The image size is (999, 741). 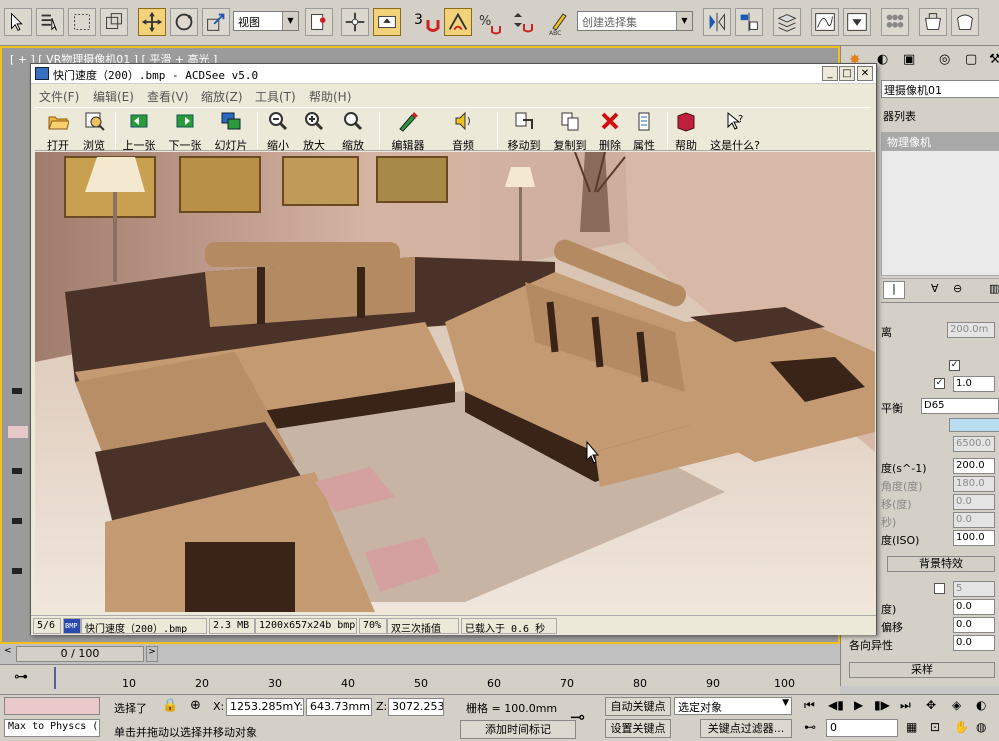 What do you see at coordinates (420, 654) in the screenshot?
I see `time-slider: < 0 / 100 >` at bounding box center [420, 654].